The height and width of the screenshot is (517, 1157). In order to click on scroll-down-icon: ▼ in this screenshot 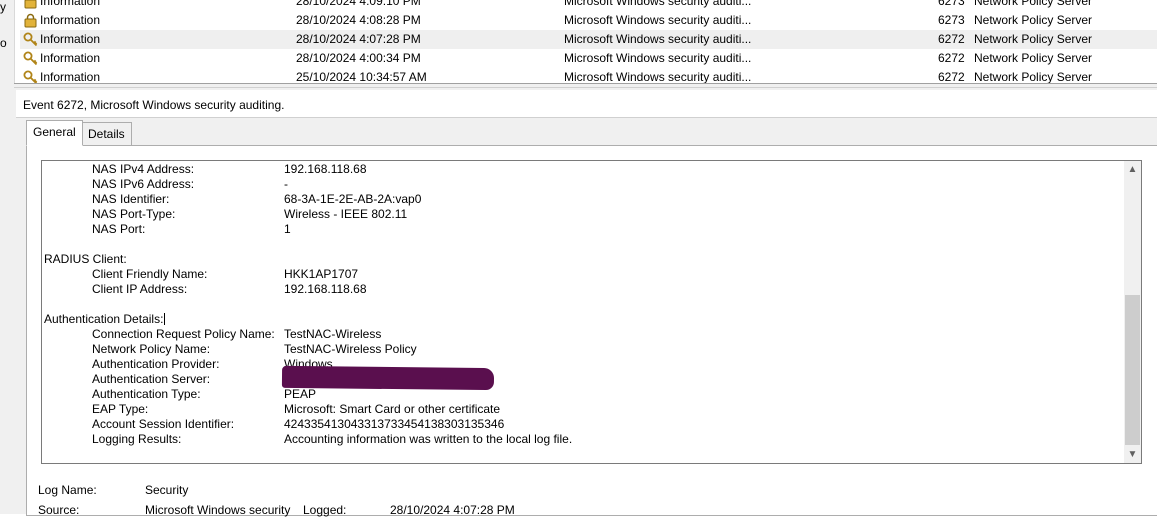, I will do `click(1132, 454)`.